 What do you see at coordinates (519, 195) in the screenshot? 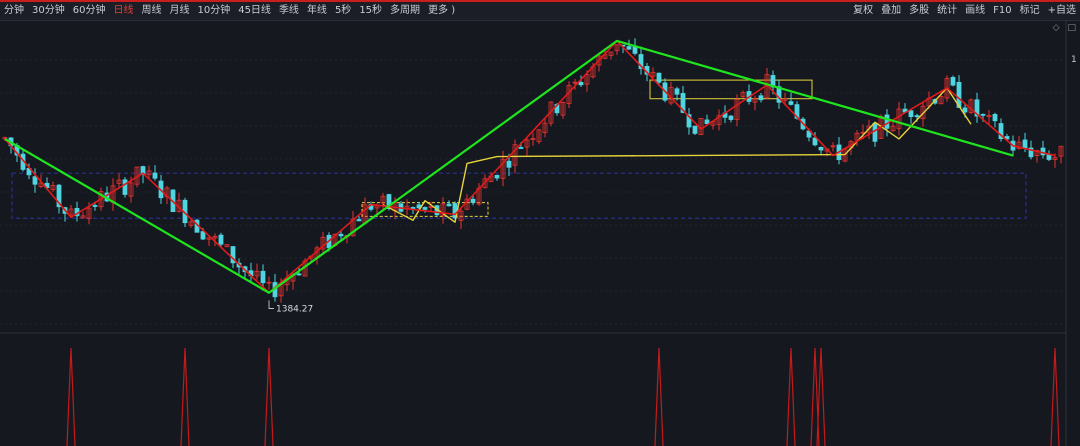
I see `consolidation-box-major` at bounding box center [519, 195].